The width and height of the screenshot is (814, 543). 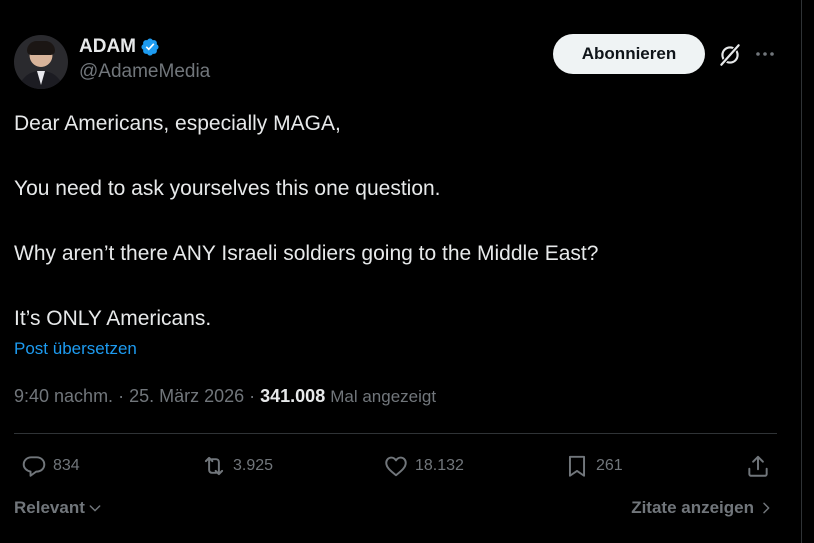 I want to click on repost-icon, so click(x=214, y=466).